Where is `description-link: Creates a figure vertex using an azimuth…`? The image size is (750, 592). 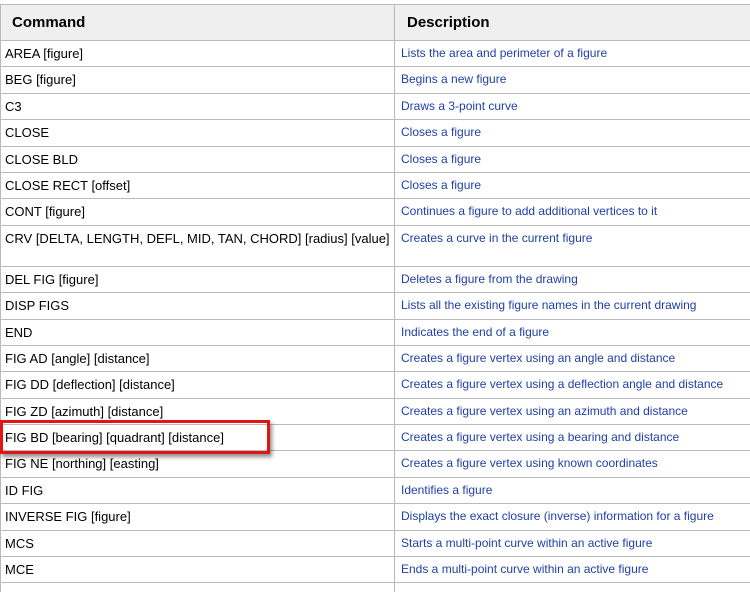 description-link: Creates a figure vertex using an azimuth… is located at coordinates (572, 411).